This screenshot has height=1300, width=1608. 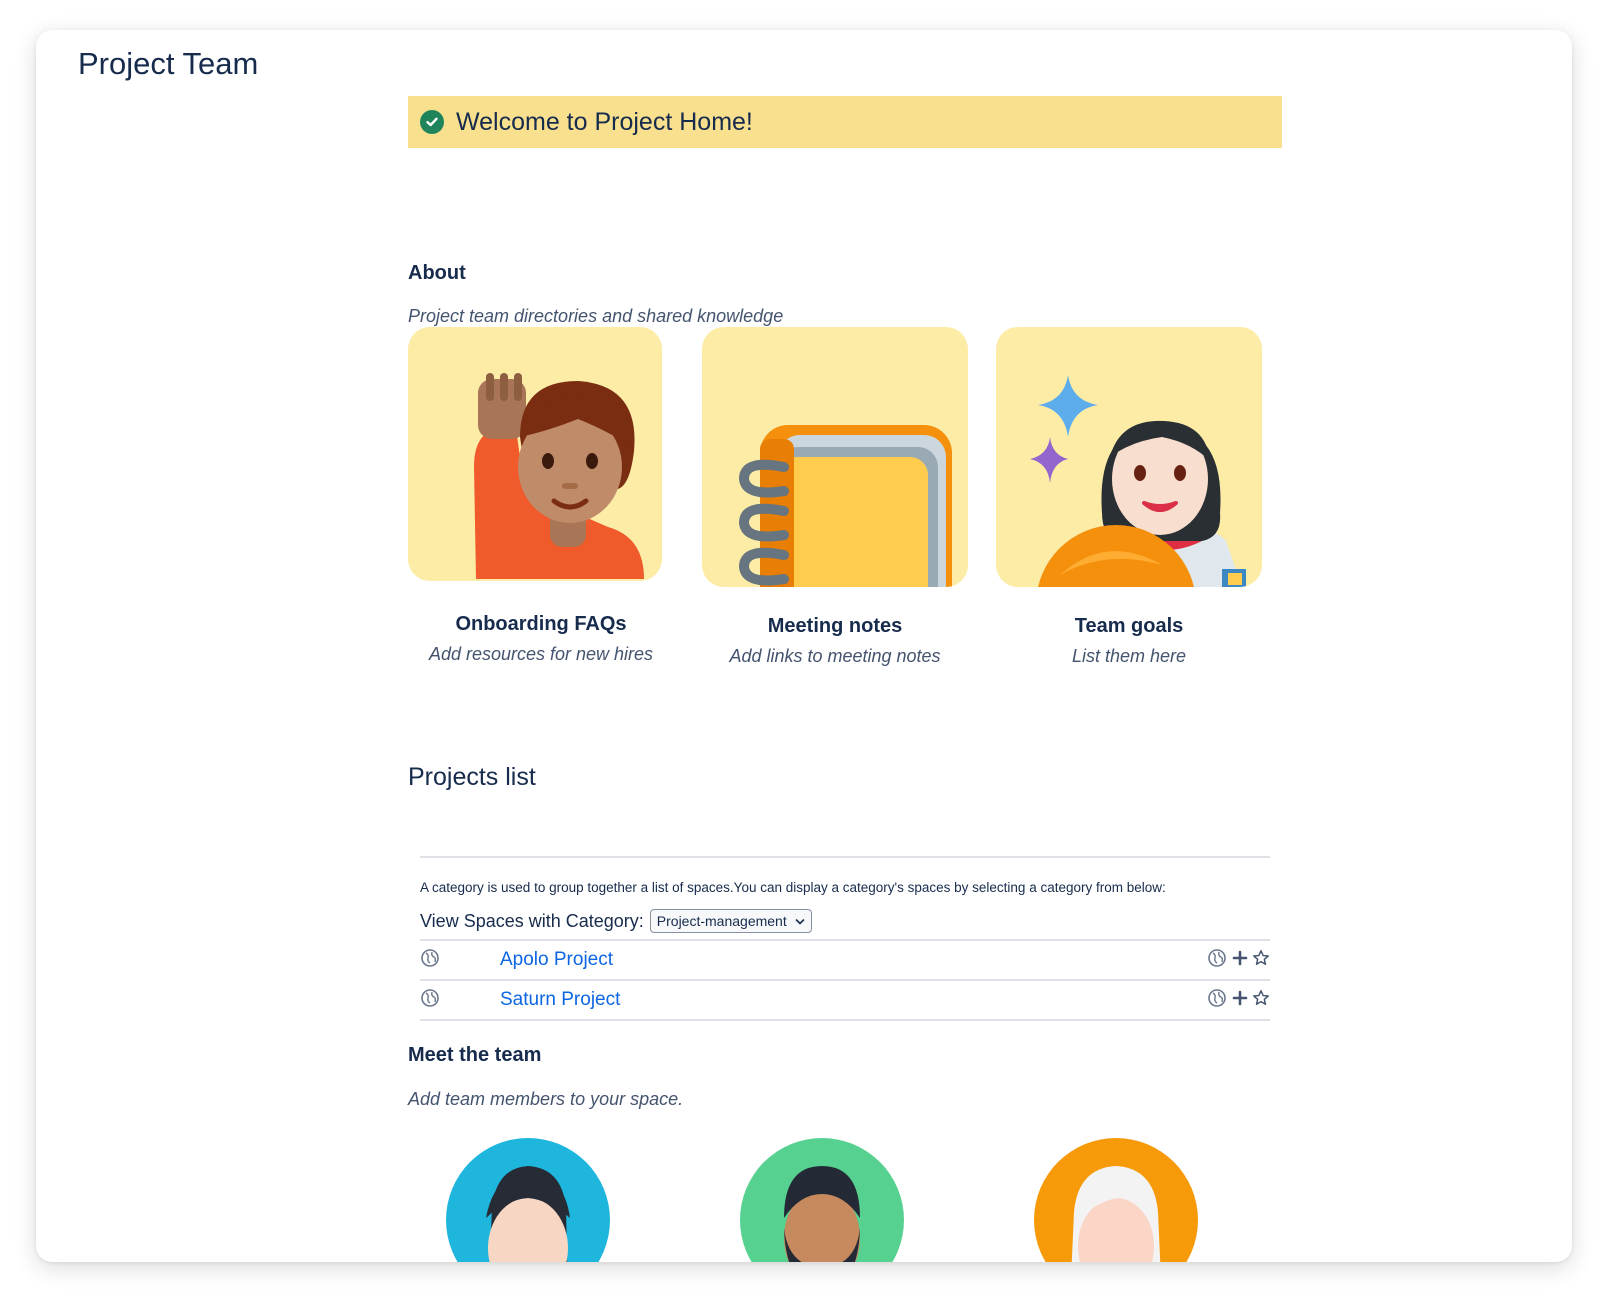 What do you see at coordinates (168, 64) in the screenshot?
I see `space-title: Project Team` at bounding box center [168, 64].